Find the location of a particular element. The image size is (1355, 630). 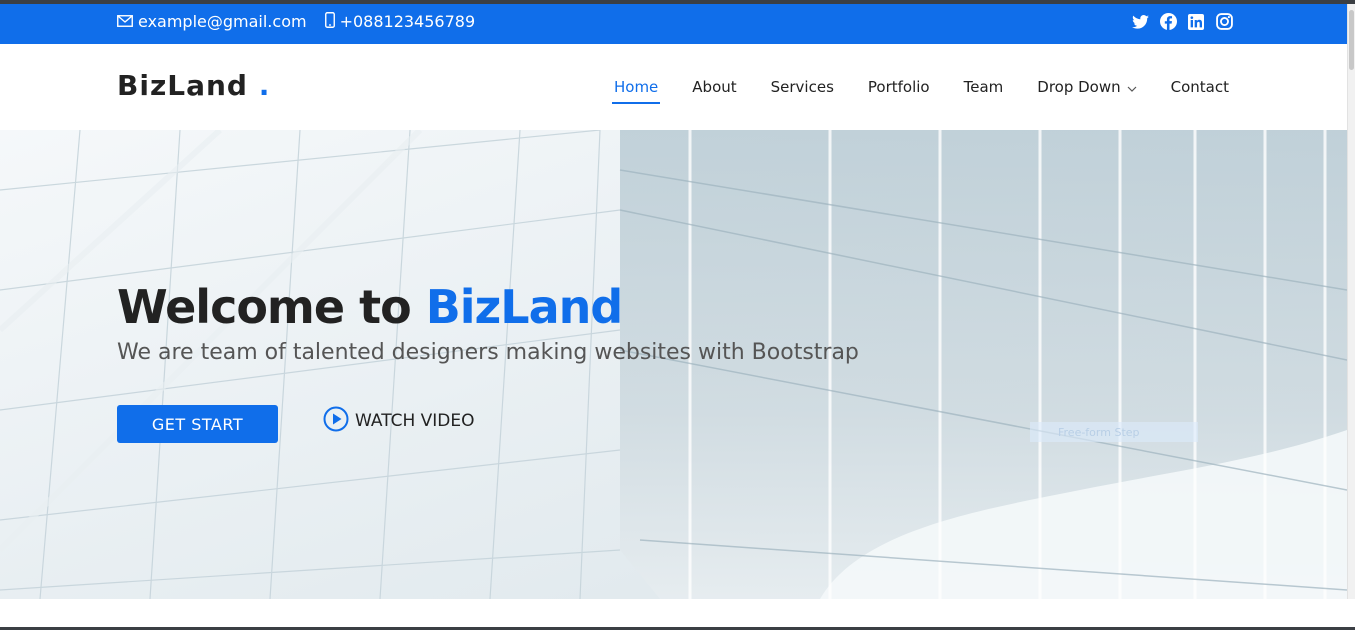

nav-about-label: About is located at coordinates (714, 87).